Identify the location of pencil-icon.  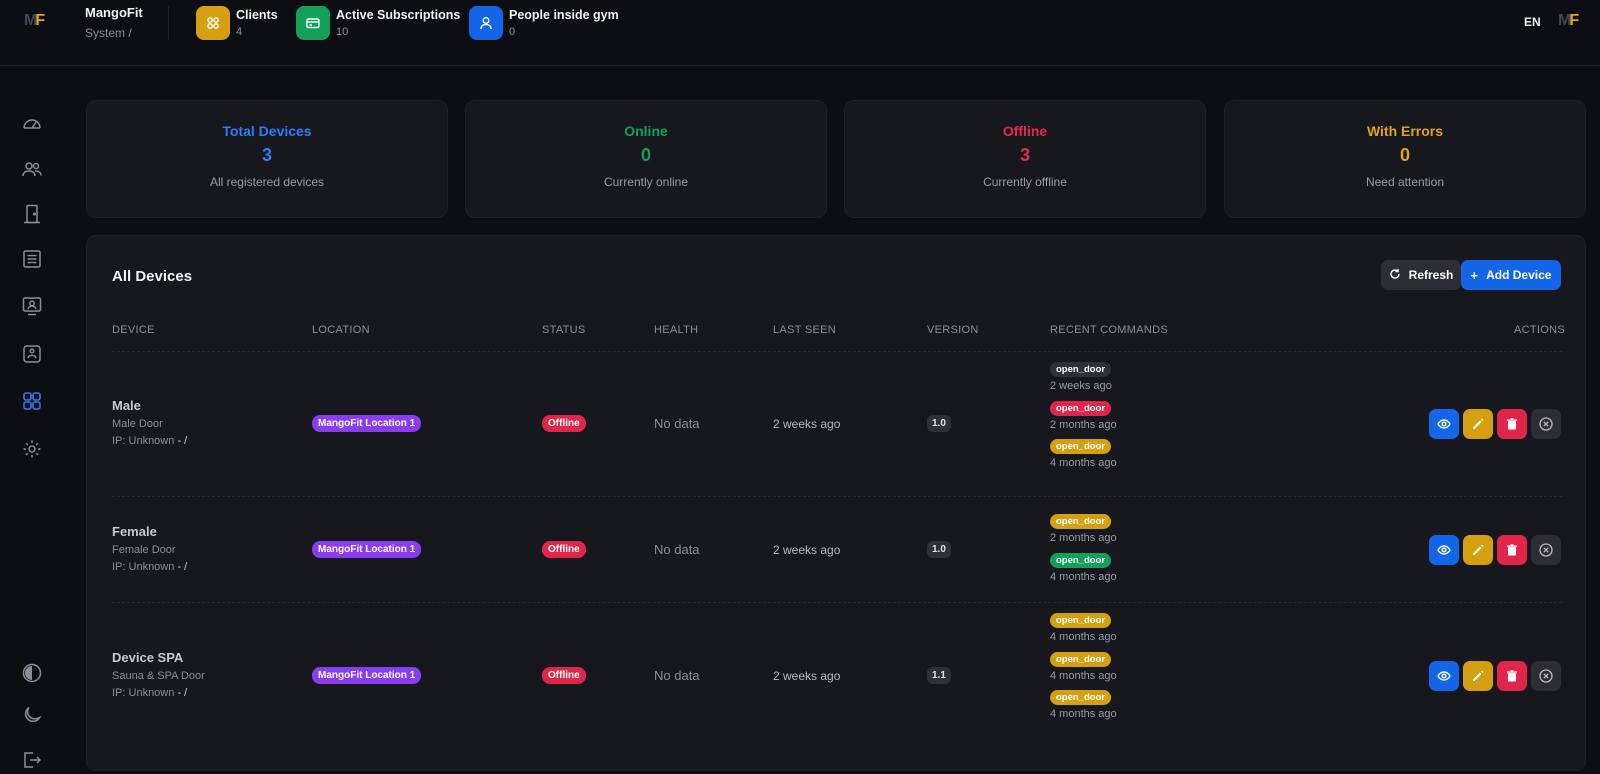
(1478, 549).